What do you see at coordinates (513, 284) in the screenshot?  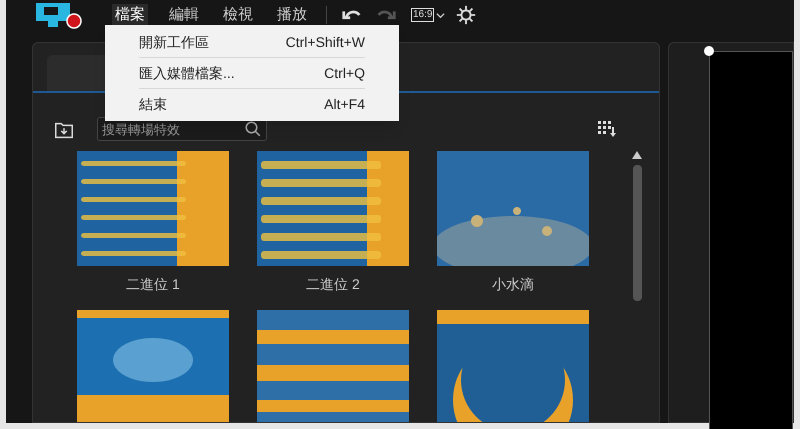 I see `transition-label: 小水滴` at bounding box center [513, 284].